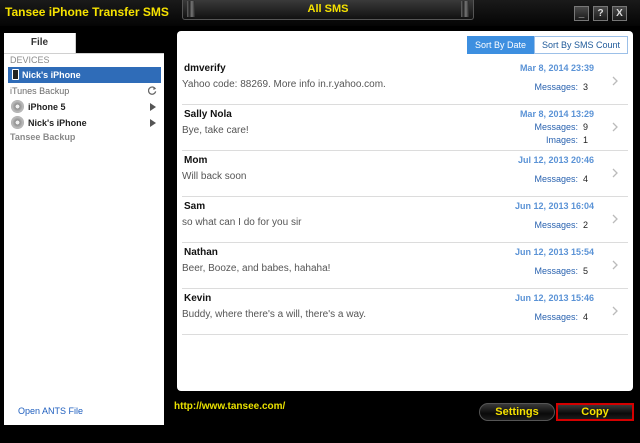 Image resolution: width=640 pixels, height=443 pixels. What do you see at coordinates (201, 252) in the screenshot?
I see `contact-name: Nathan` at bounding box center [201, 252].